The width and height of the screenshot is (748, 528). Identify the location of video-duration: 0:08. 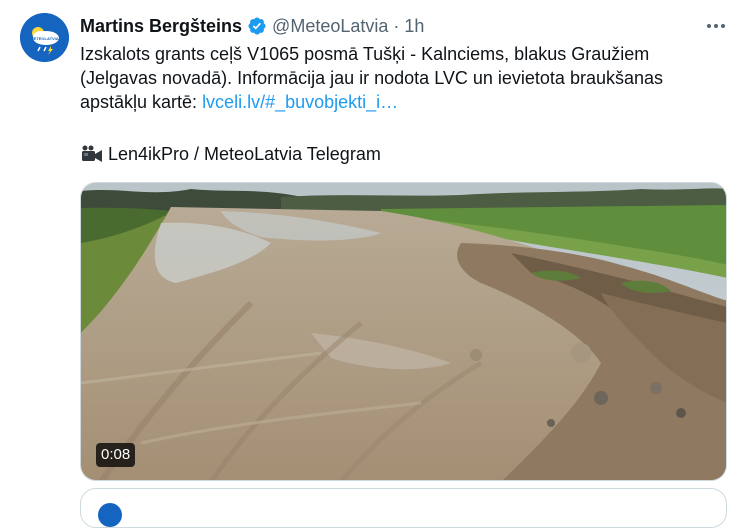
(116, 455).